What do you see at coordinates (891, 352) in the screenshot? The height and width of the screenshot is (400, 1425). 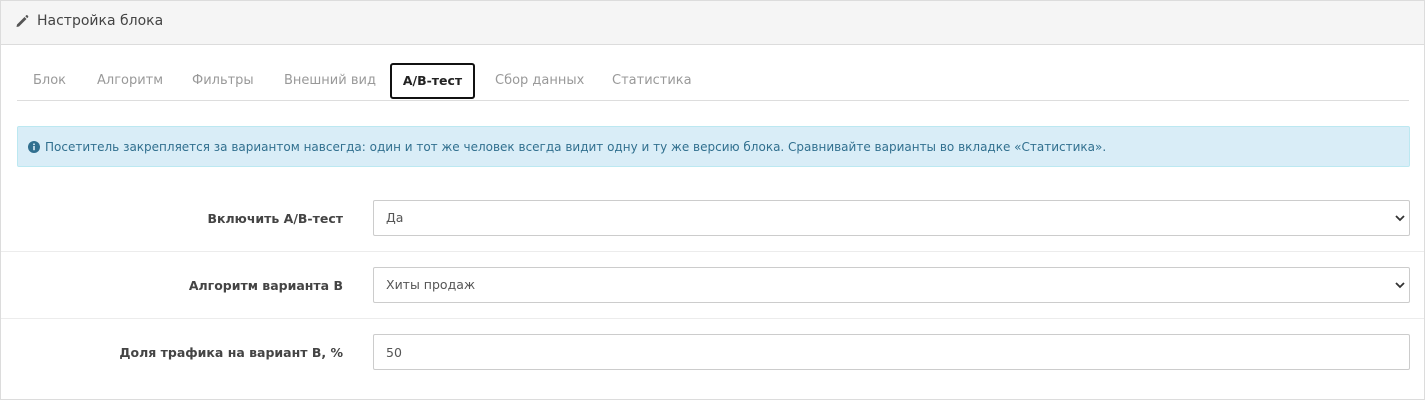 I see `traffic-share-input` at bounding box center [891, 352].